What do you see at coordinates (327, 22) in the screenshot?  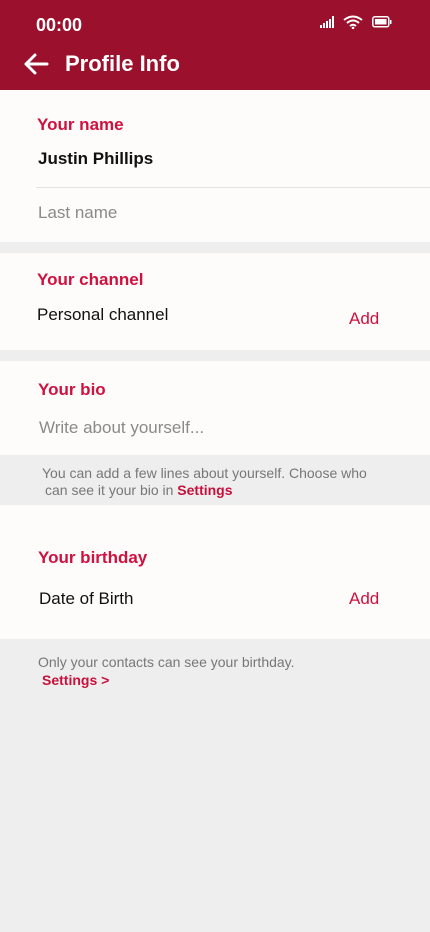 I see `signal-icon` at bounding box center [327, 22].